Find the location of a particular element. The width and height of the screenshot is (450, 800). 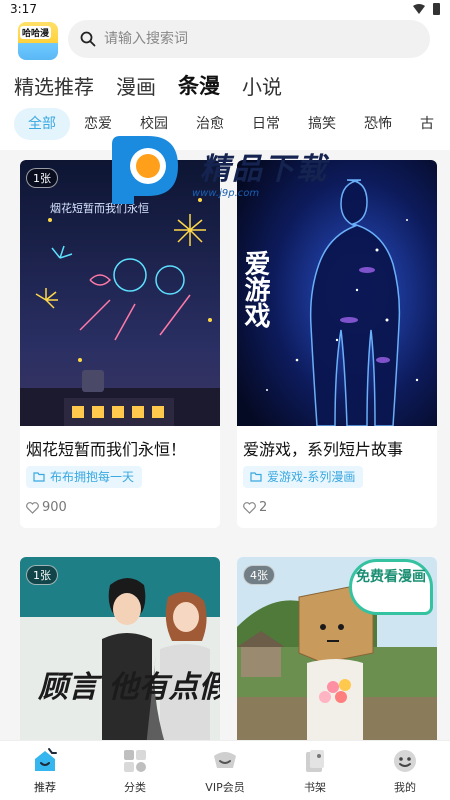

nav-bookshelf: 书架 is located at coordinates (315, 770).